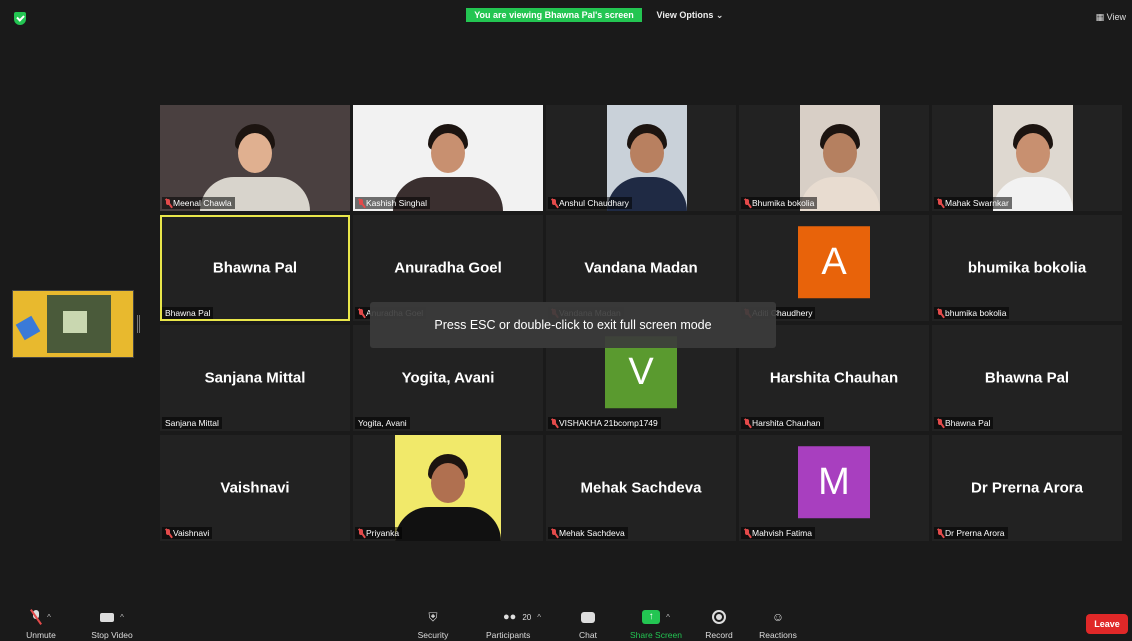 The width and height of the screenshot is (1132, 641). I want to click on participant-tile: Meenal Chawla, so click(255, 158).